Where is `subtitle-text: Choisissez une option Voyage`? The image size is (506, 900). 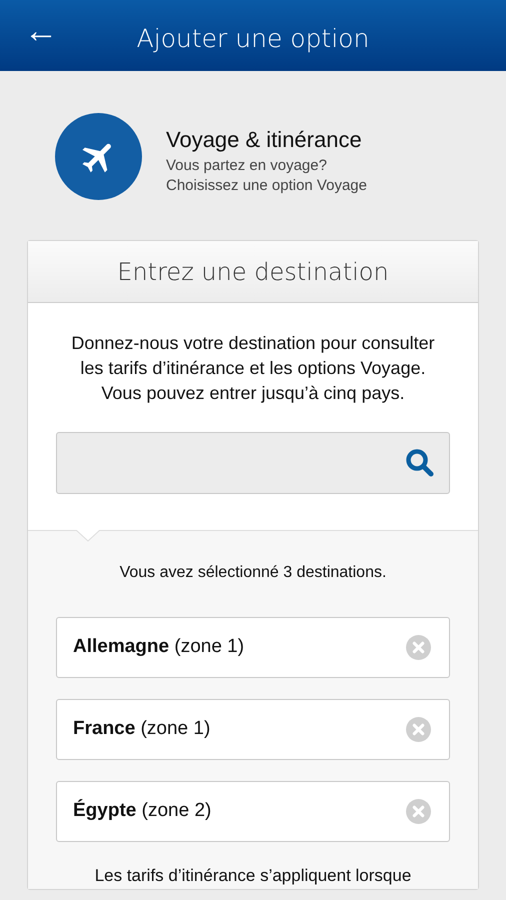 subtitle-text: Choisissez une option Voyage is located at coordinates (266, 186).